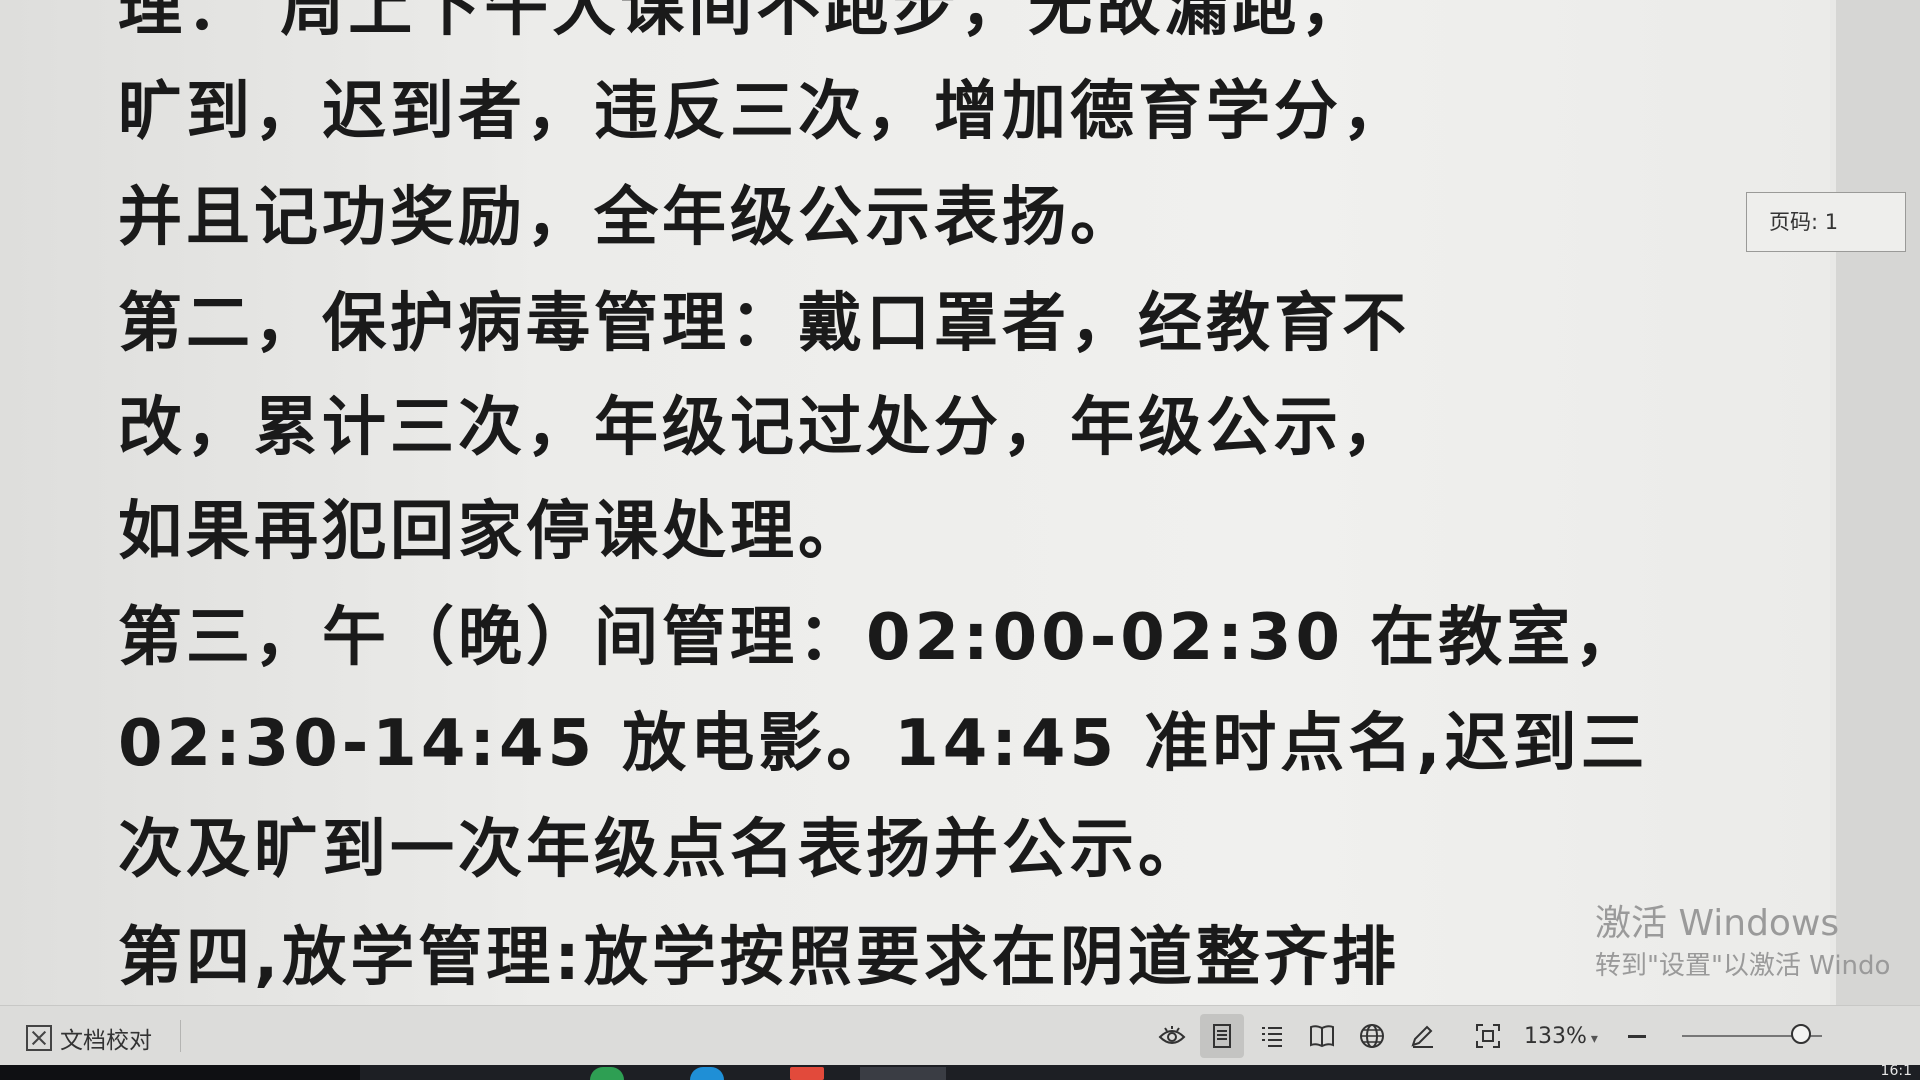 This screenshot has height=1080, width=1920. I want to click on doc-line: 第二，保护病毒管理：戴口罩者，经教育不, so click(764, 324).